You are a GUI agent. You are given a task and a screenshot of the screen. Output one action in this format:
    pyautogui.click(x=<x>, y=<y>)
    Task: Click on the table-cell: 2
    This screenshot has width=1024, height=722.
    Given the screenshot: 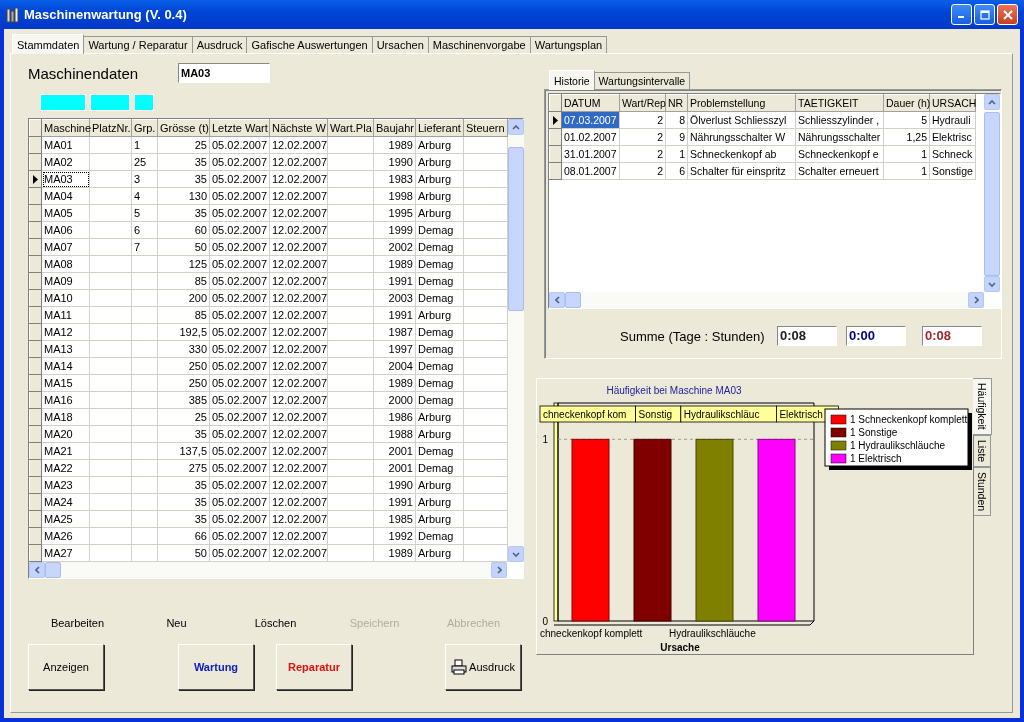 What is the action you would take?
    pyautogui.click(x=642, y=137)
    